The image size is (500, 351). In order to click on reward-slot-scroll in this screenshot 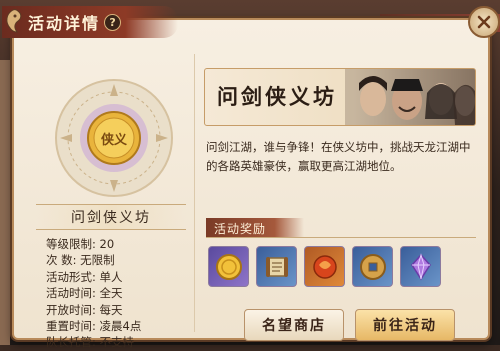, I will do `click(276, 266)`.